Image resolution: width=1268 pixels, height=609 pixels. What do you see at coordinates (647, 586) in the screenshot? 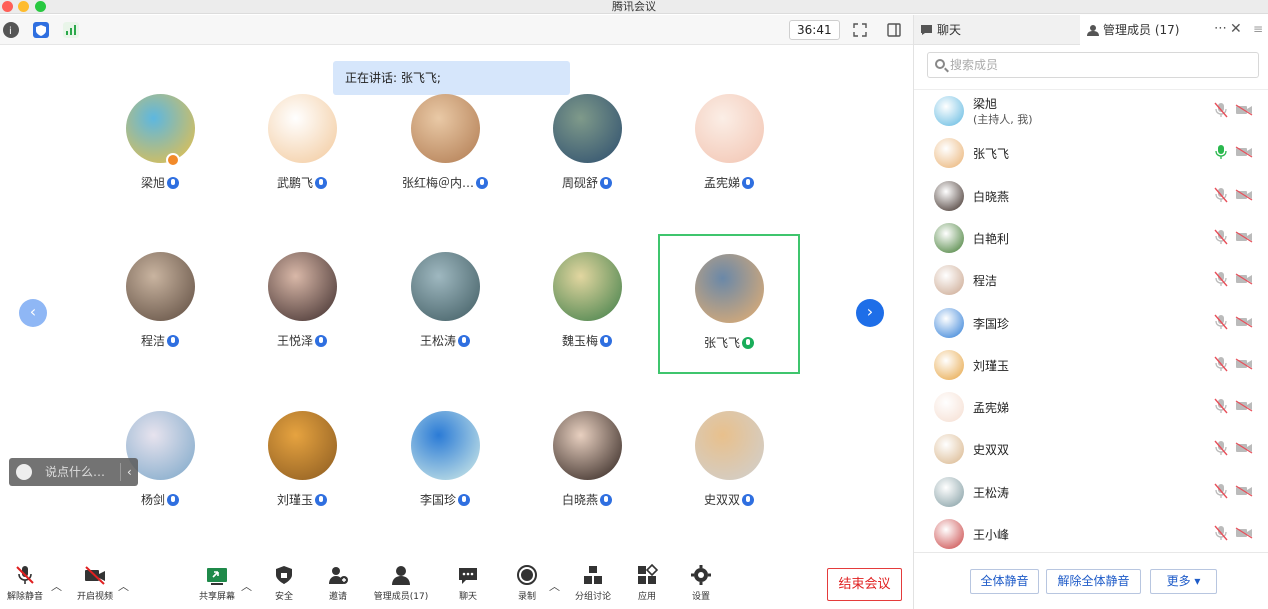
I see `apps-button: 应用` at bounding box center [647, 586].